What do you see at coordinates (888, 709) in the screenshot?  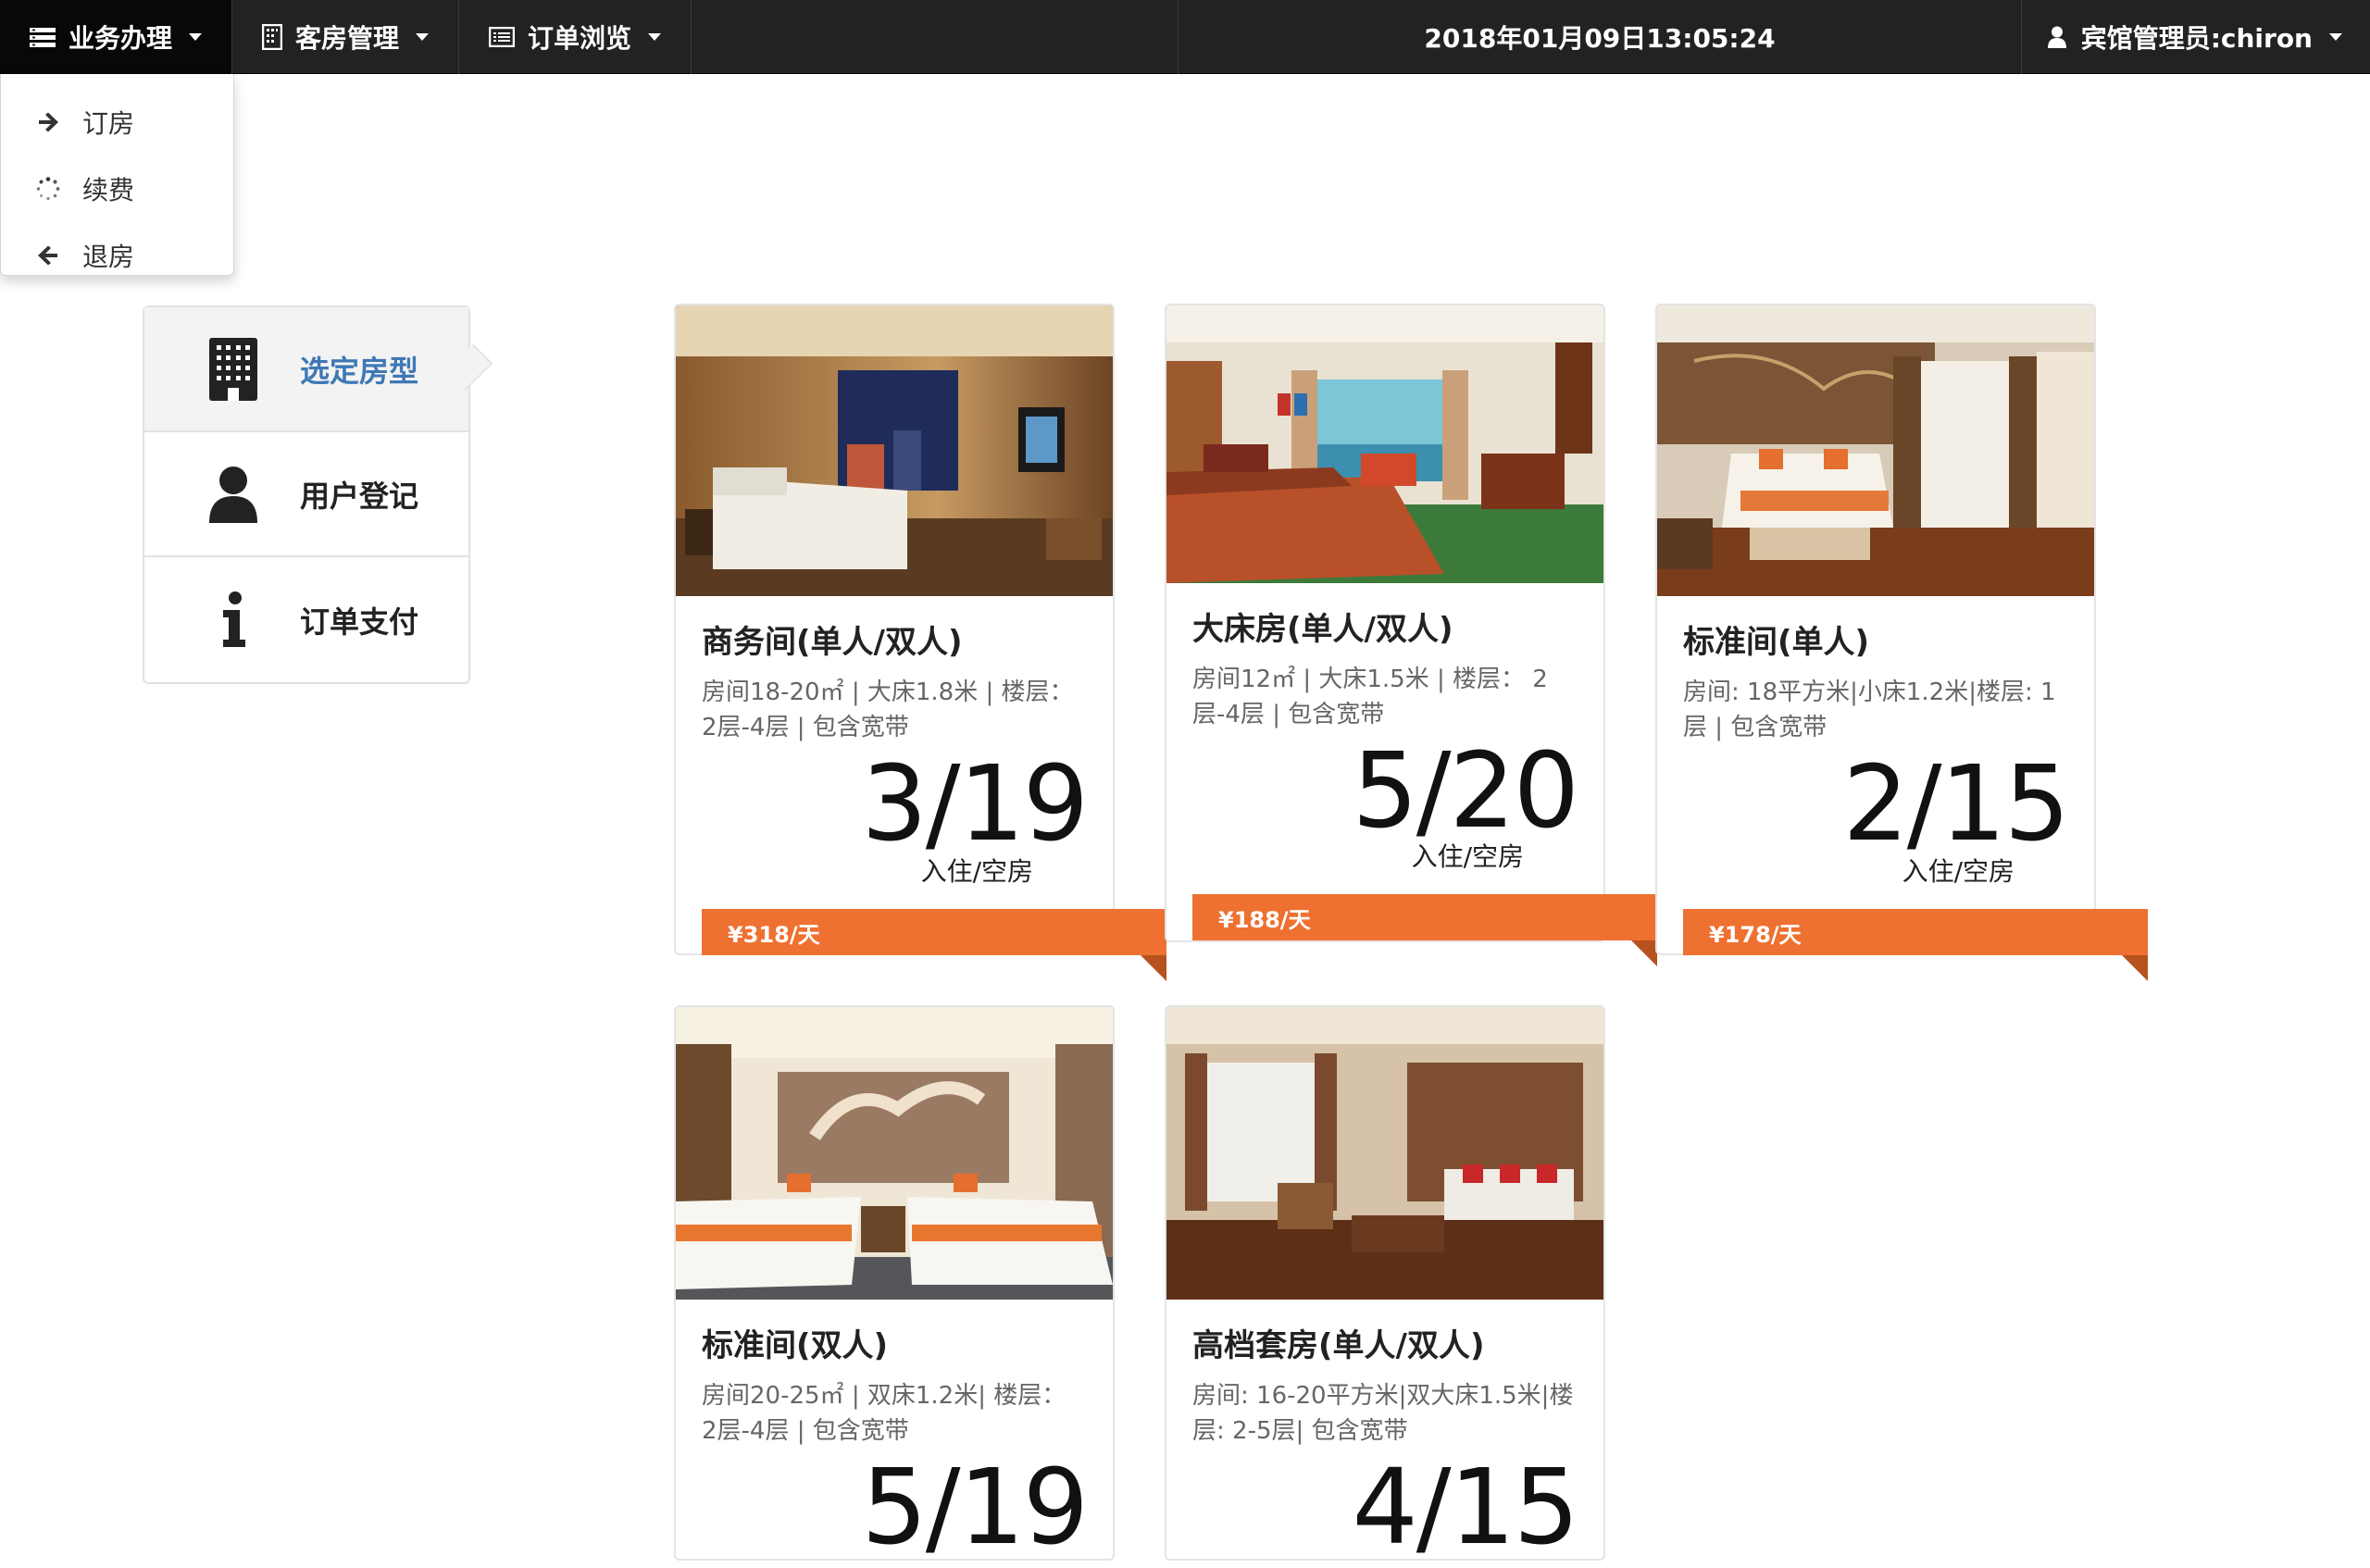 I see `room-description: 房间18-20㎡ | 大床1.8米 | 楼层：2层-4层 | 包含宽带` at bounding box center [888, 709].